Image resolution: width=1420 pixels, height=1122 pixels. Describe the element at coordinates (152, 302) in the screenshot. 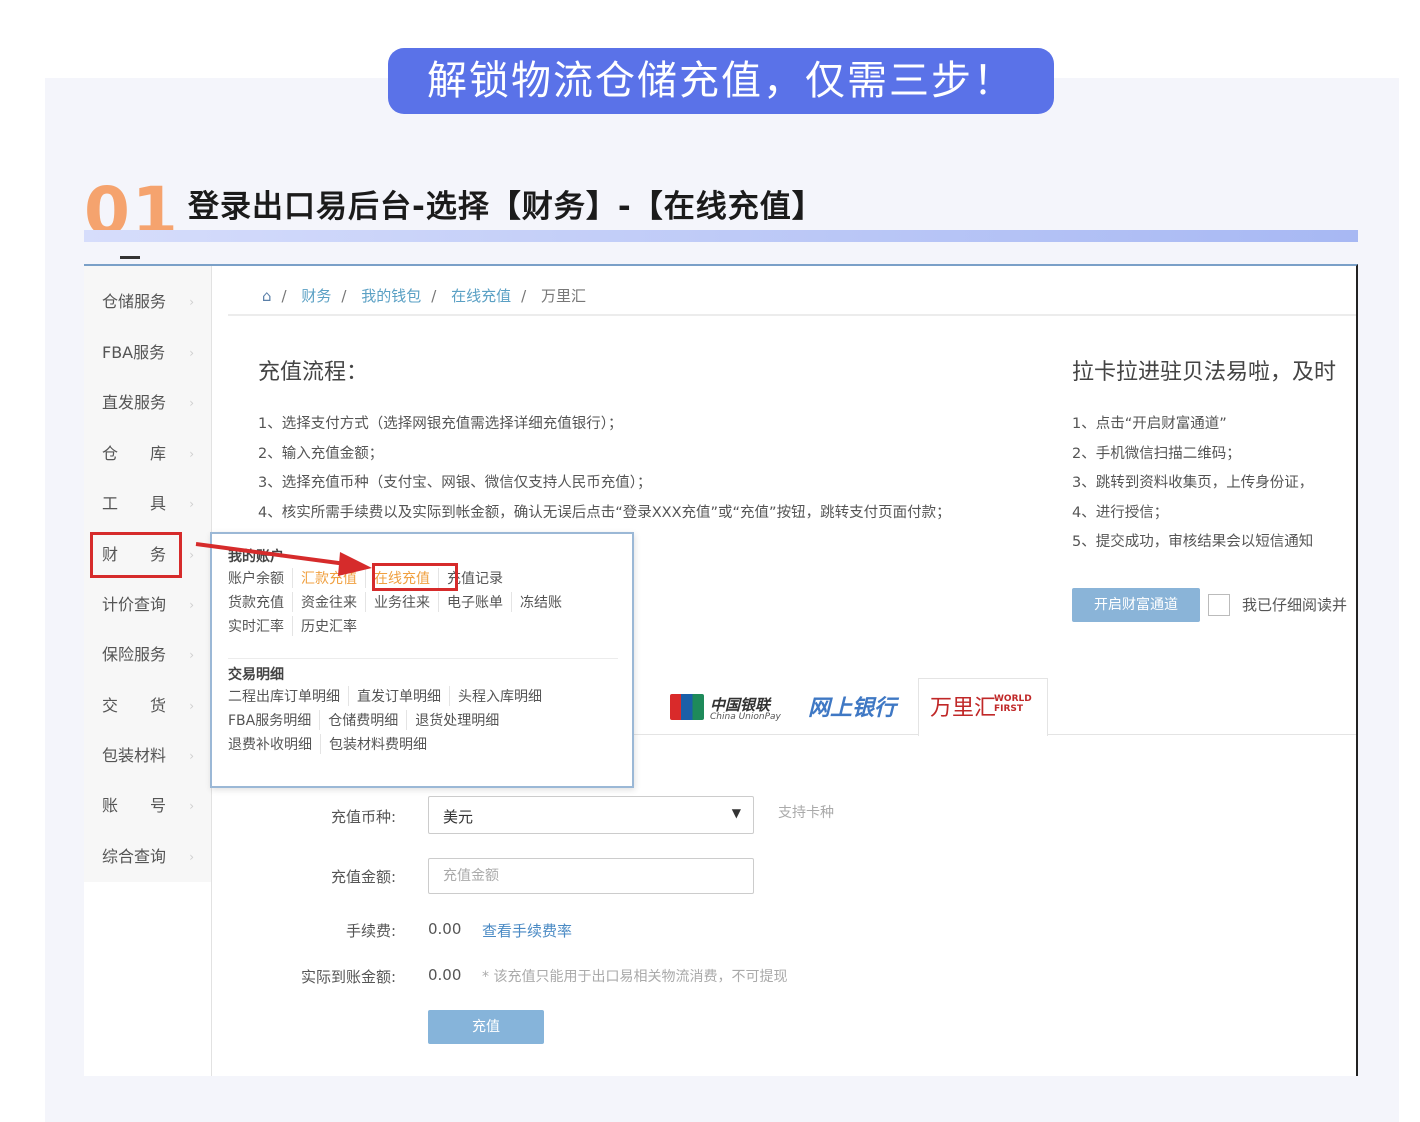

I see `sidebar-item-storage: 仓储服务 ›` at that location.